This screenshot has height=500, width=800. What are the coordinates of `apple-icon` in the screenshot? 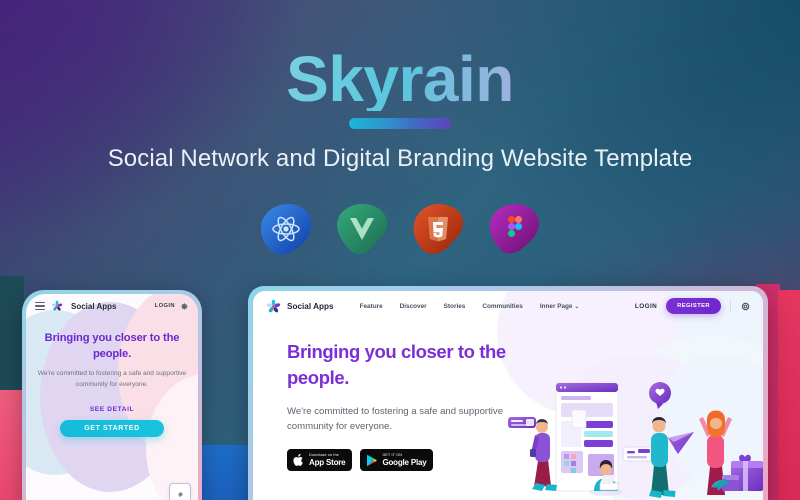 It's located at (298, 460).